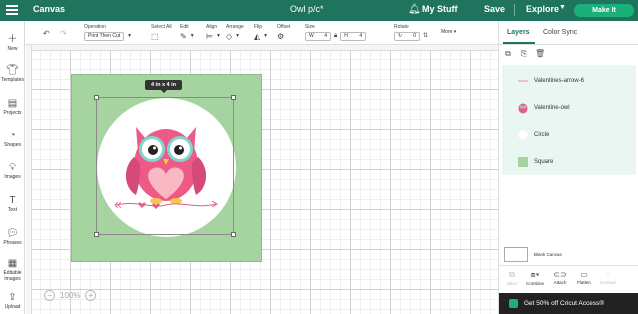  I want to click on rotate-stepper-icon: ⇅, so click(425, 36).